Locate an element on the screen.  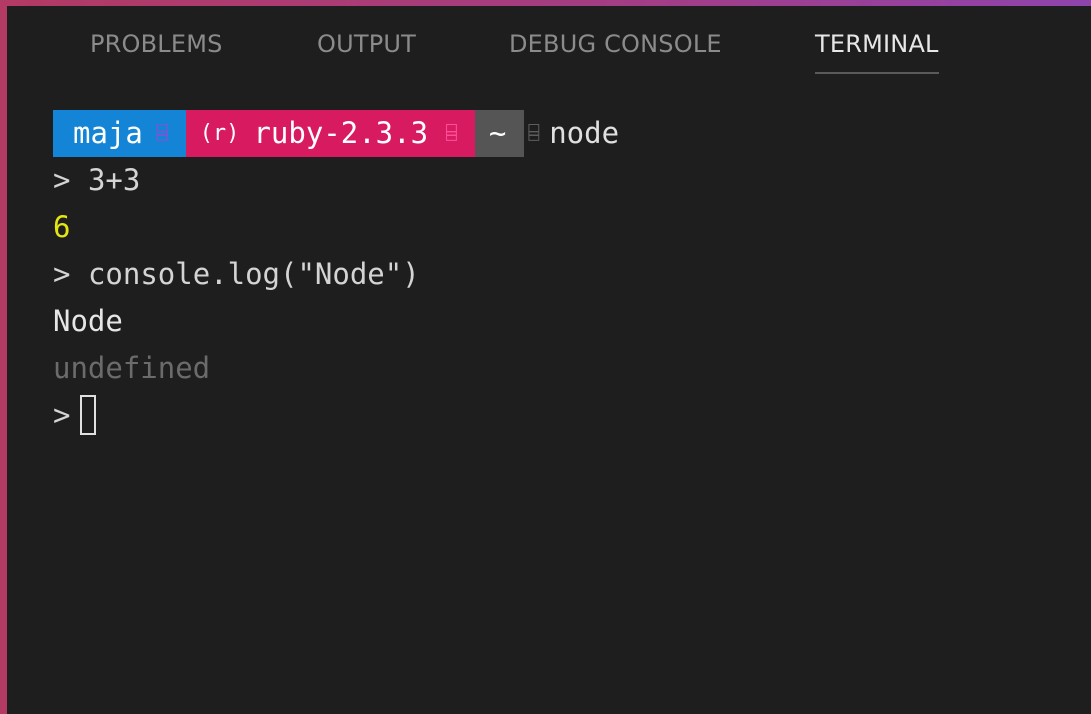
prompt-dir-segment: ~ is located at coordinates (499, 133).